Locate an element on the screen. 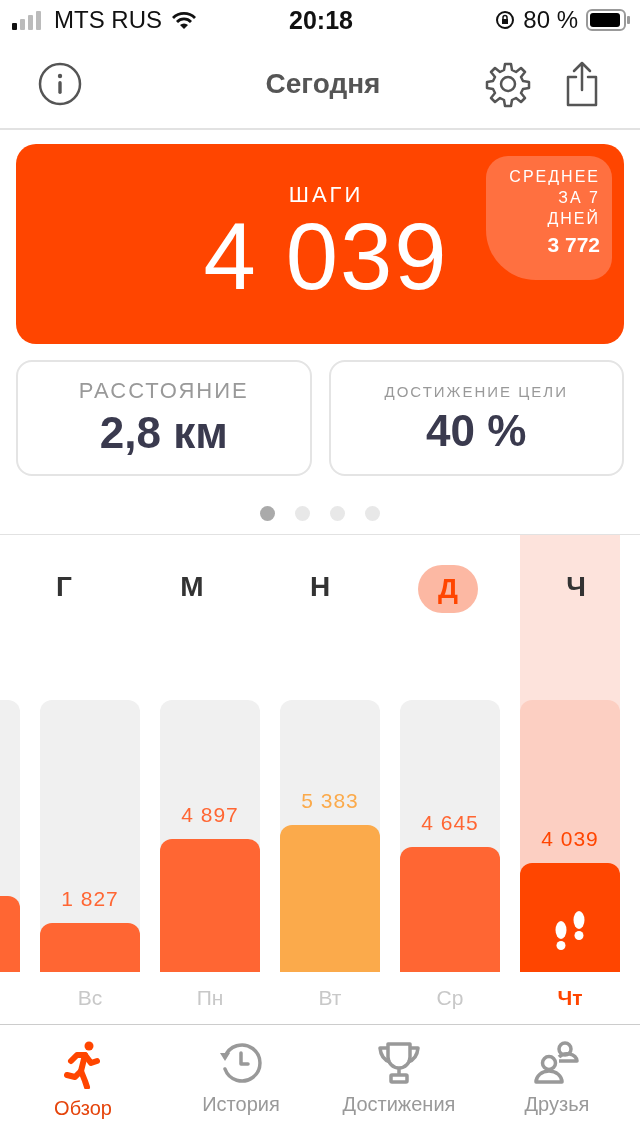 This screenshot has height=1136, width=640. week-letter: Г is located at coordinates (64, 587).